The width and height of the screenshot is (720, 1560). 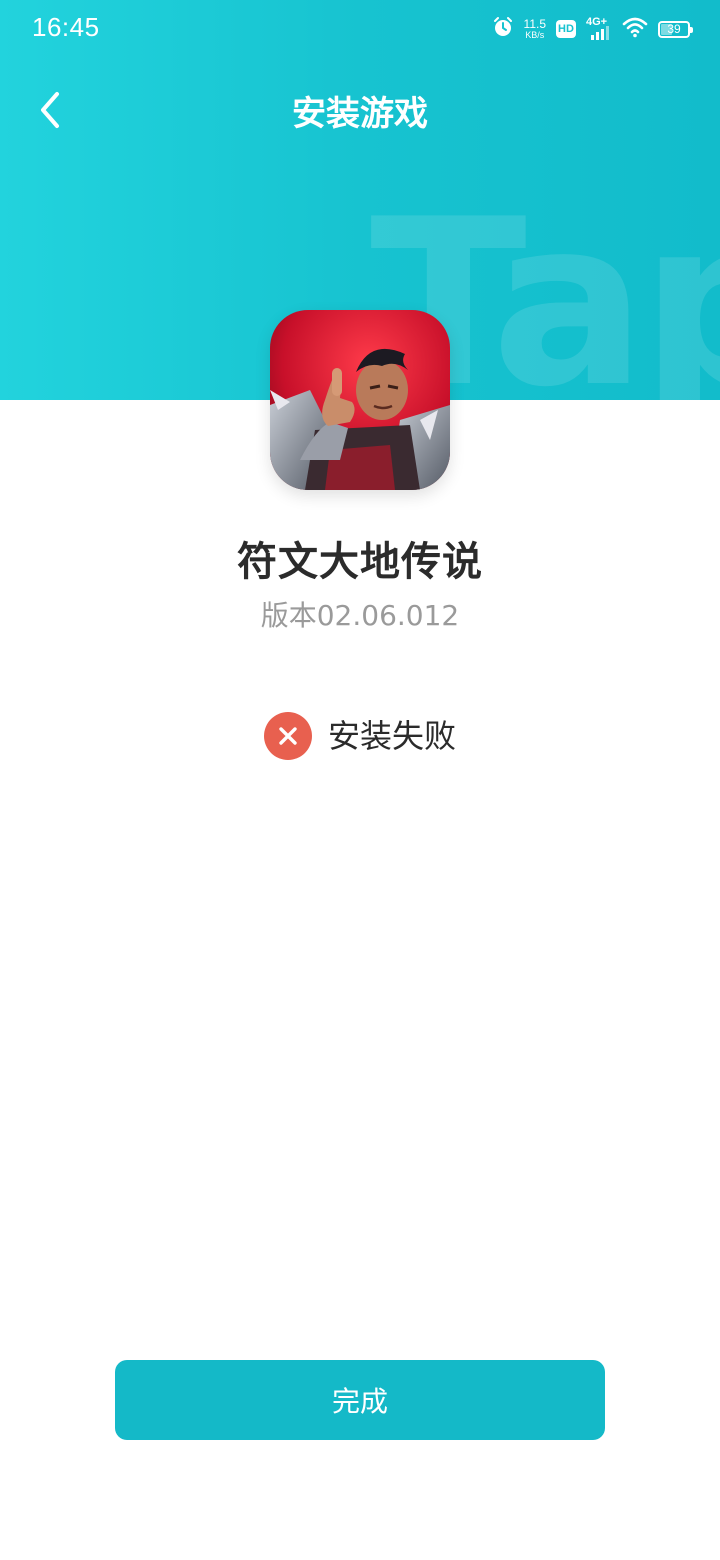 What do you see at coordinates (360, 562) in the screenshot?
I see `game-name: 符文大地传说` at bounding box center [360, 562].